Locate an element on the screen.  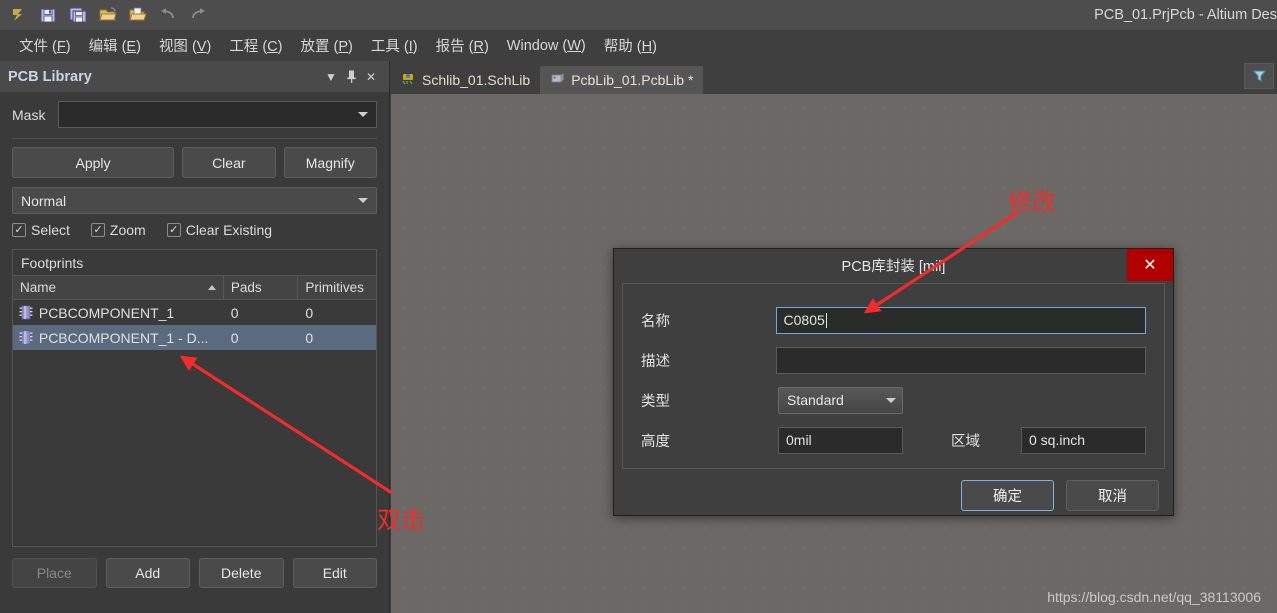
save-icon is located at coordinates (48, 15).